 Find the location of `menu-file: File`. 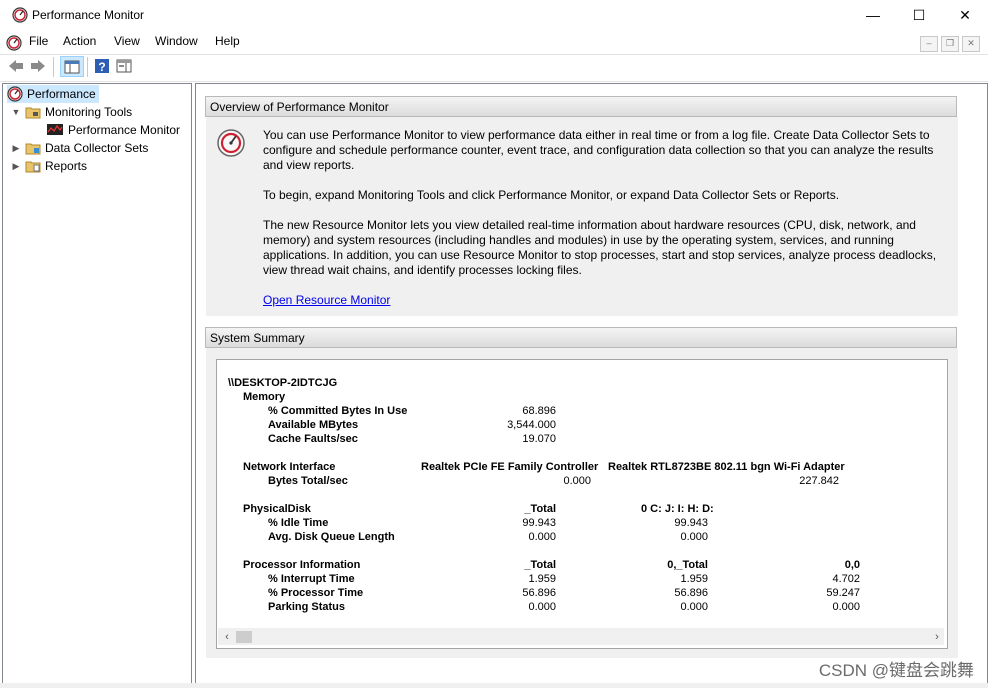

menu-file: File is located at coordinates (38, 41).